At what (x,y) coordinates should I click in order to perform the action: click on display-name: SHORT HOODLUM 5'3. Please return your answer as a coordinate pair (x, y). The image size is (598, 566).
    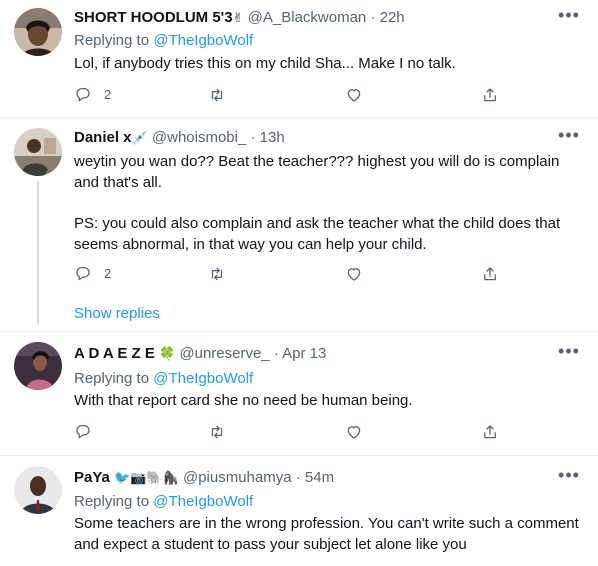
    Looking at the image, I should click on (153, 17).